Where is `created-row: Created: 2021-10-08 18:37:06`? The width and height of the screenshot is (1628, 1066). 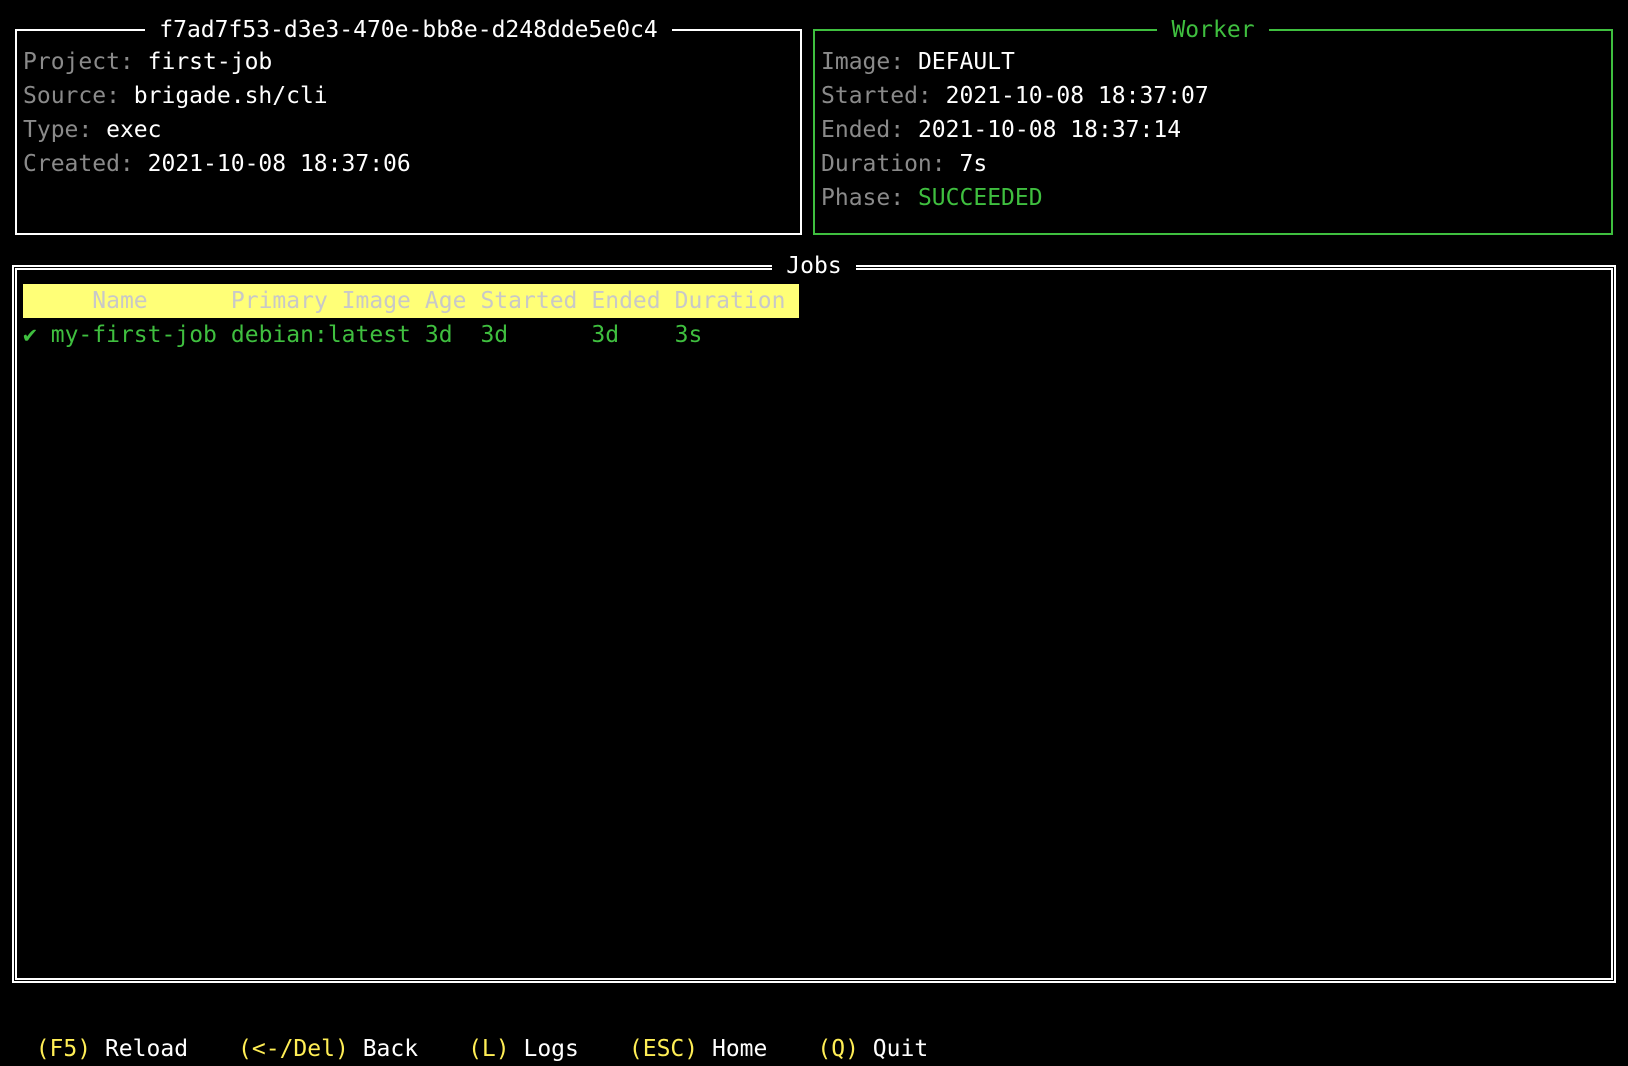
created-row: Created: 2021-10-08 18:37:06 is located at coordinates (217, 164).